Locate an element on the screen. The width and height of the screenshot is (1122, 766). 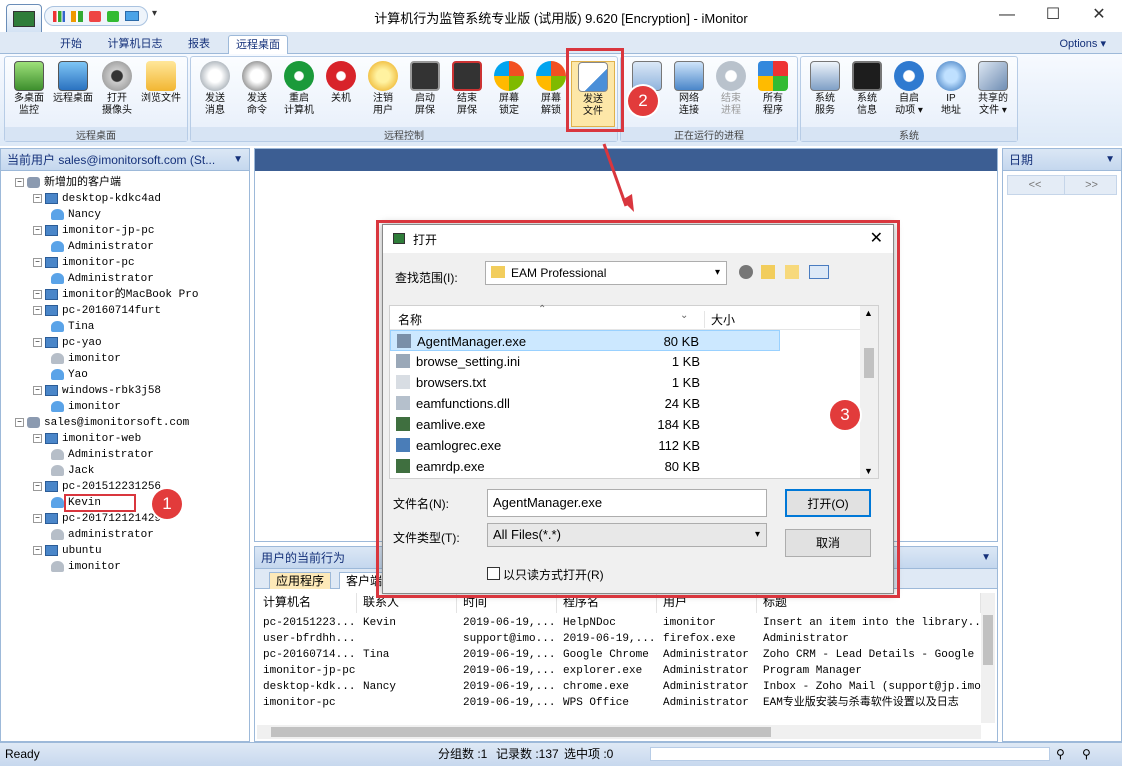
vertical-scrollbar is located at coordinates (988, 658).